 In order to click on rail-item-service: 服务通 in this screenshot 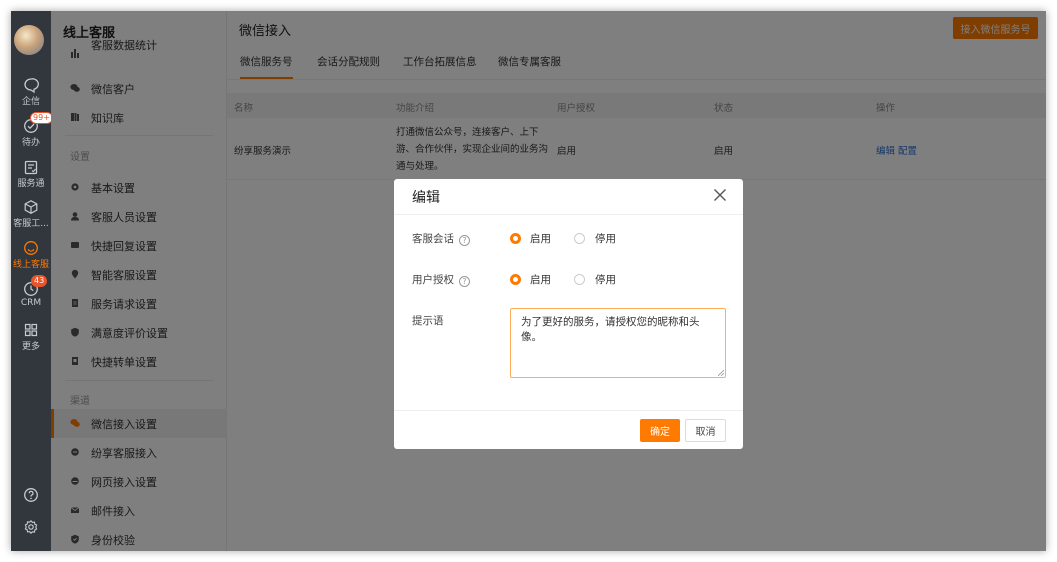, I will do `click(31, 174)`.